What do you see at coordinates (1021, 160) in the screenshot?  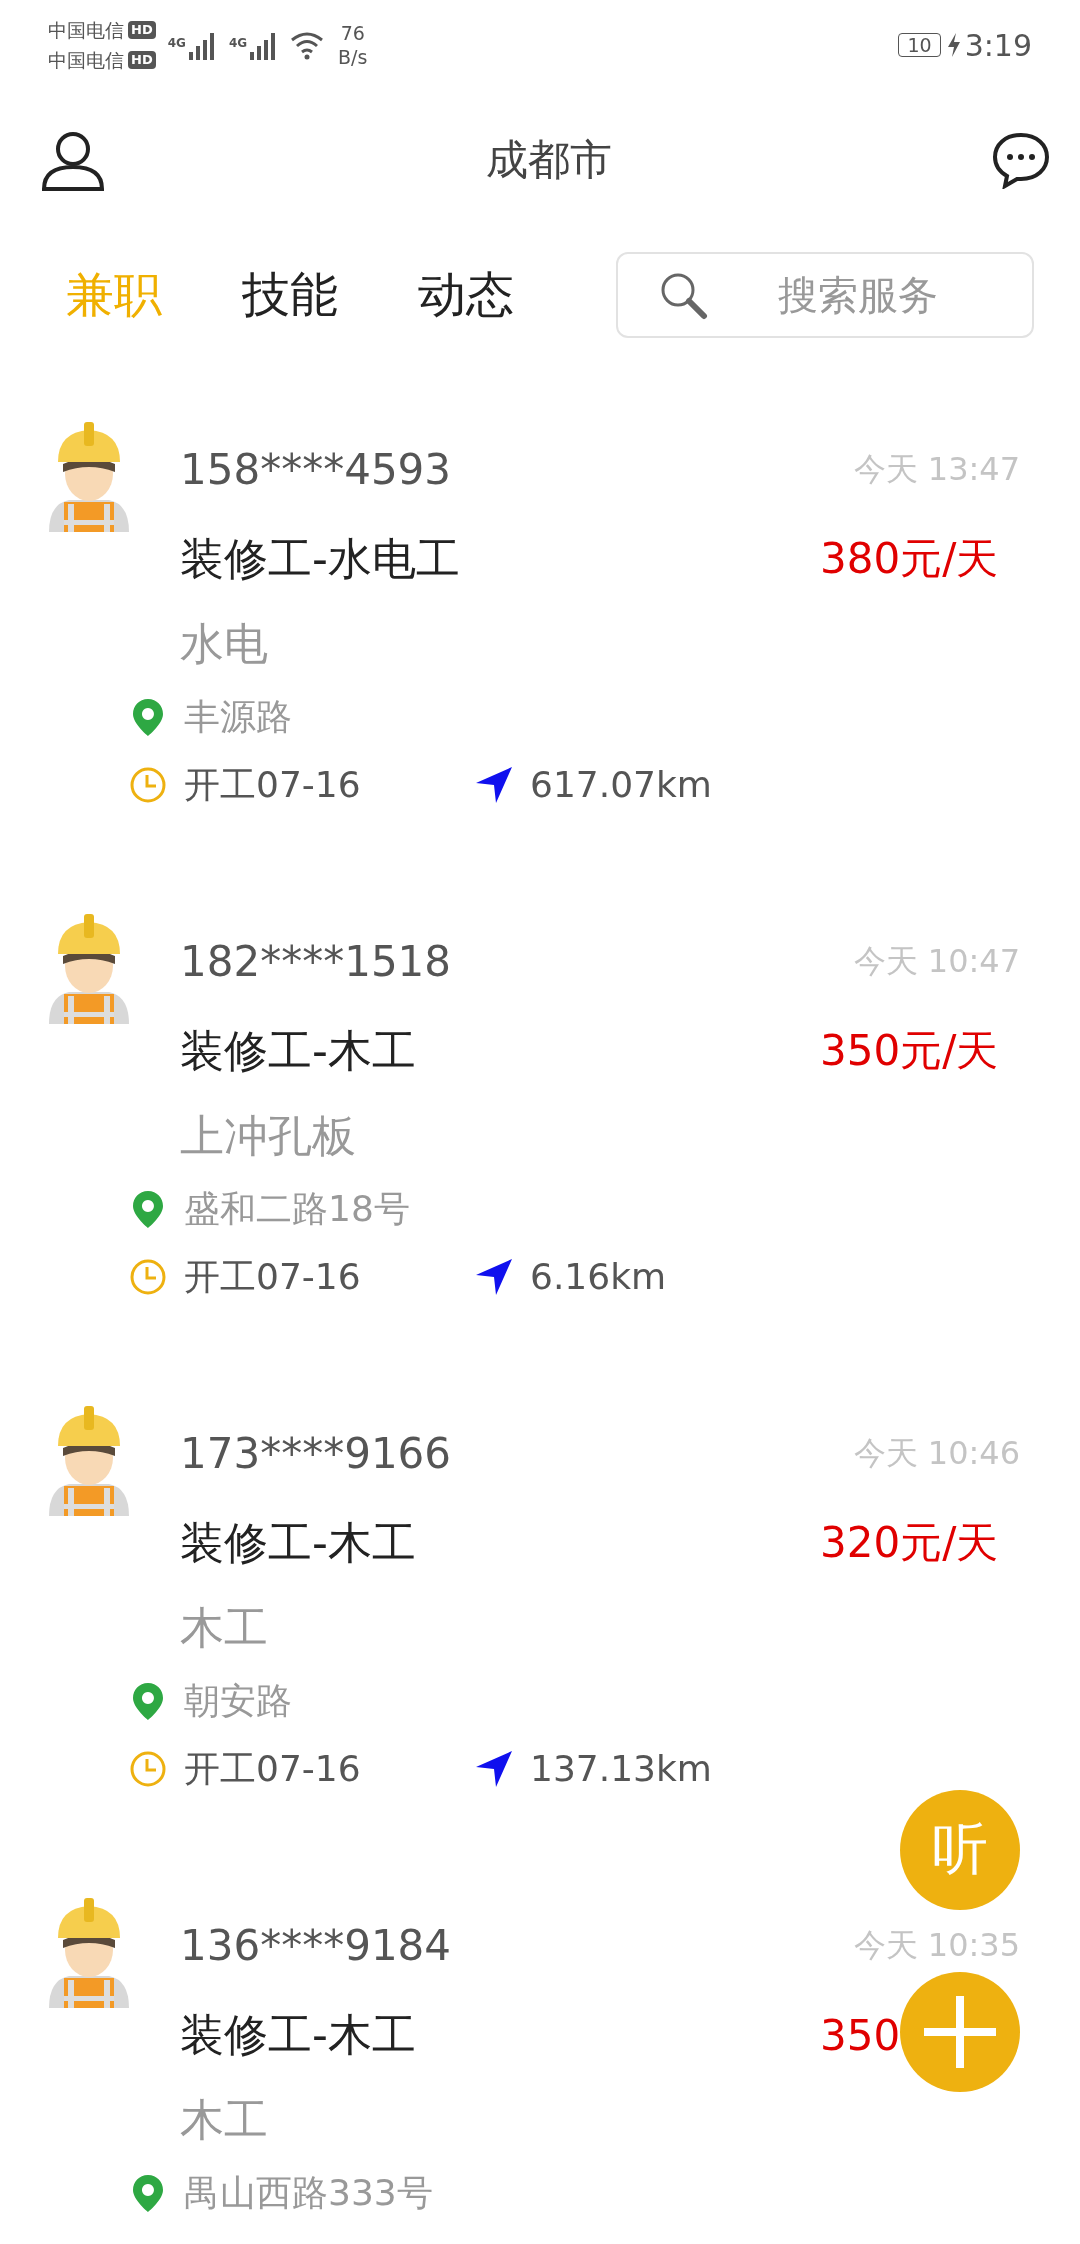 I see `chat-icon` at bounding box center [1021, 160].